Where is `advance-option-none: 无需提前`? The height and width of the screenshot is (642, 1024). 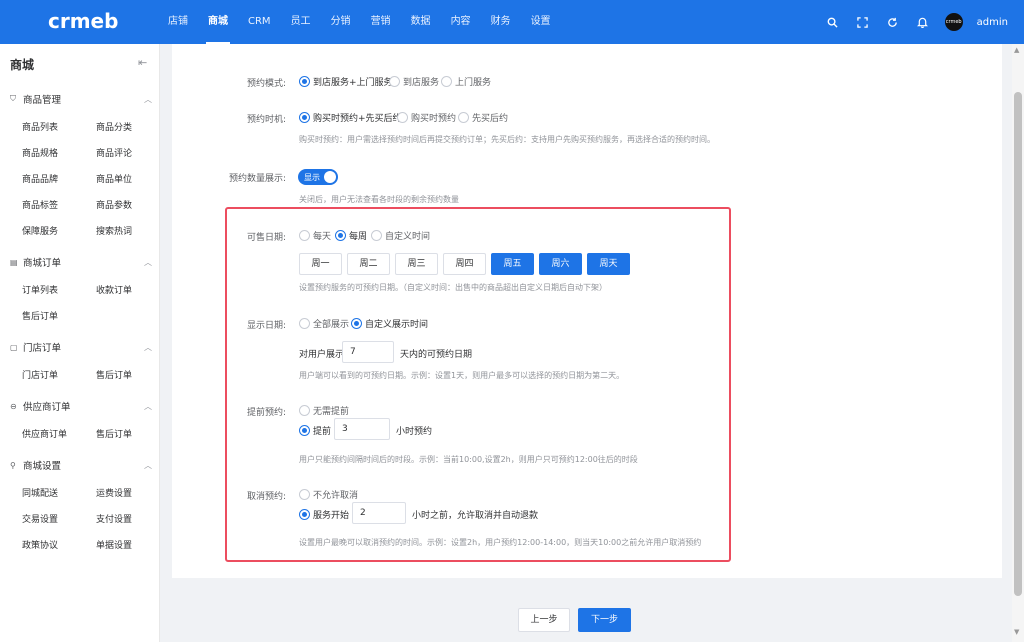
advance-option-none: 无需提前 is located at coordinates (324, 410).